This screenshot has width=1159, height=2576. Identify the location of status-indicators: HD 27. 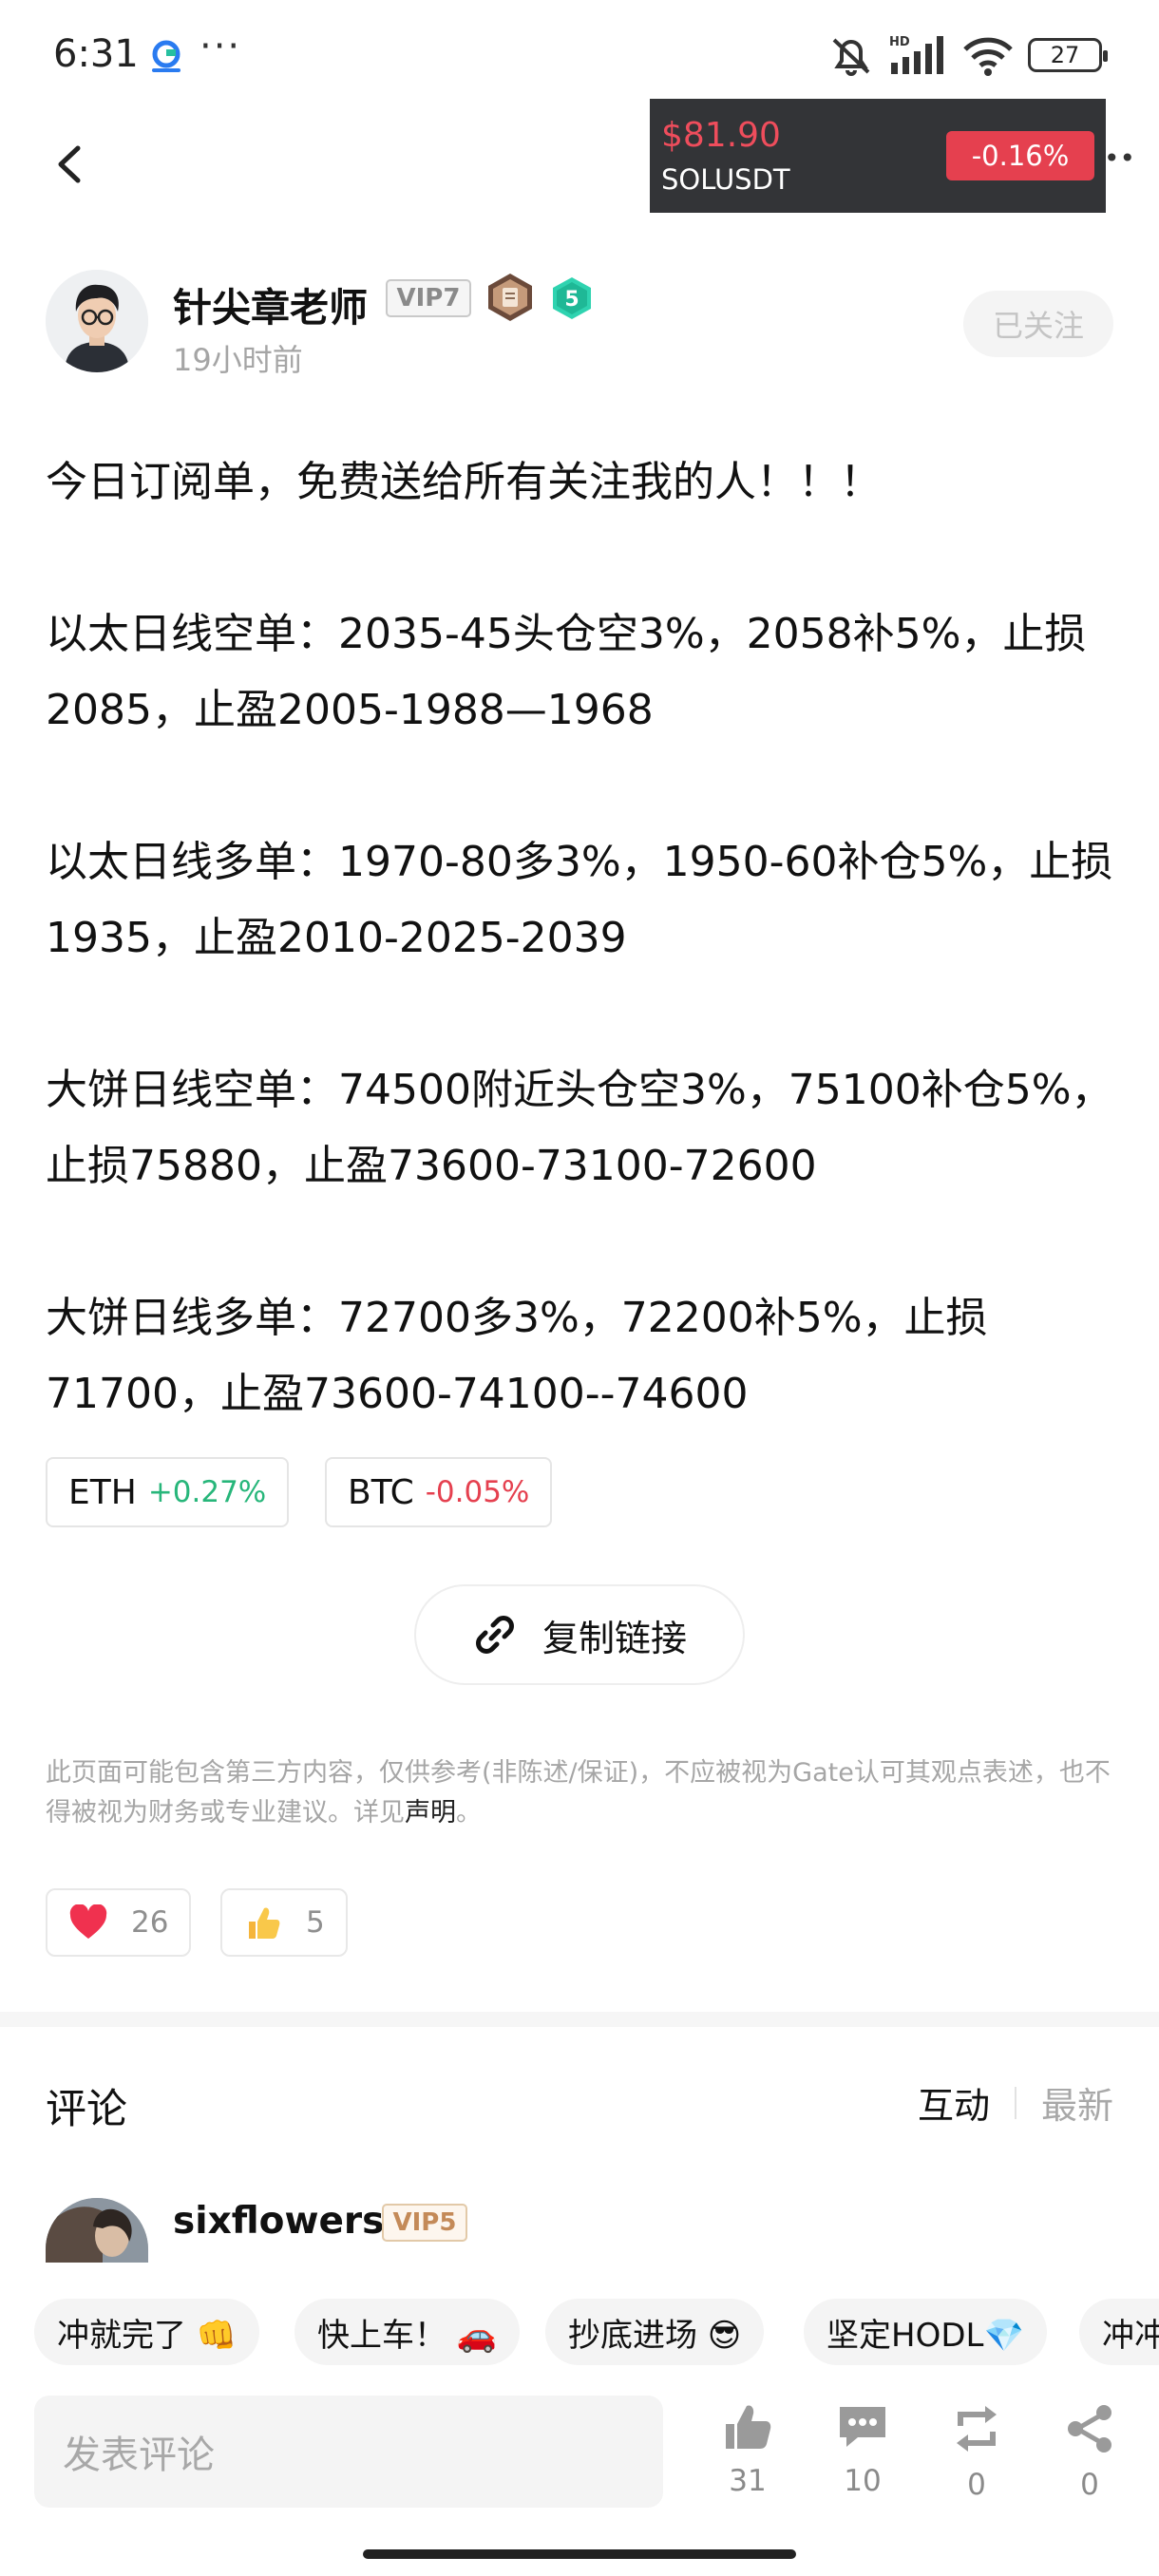
(967, 55).